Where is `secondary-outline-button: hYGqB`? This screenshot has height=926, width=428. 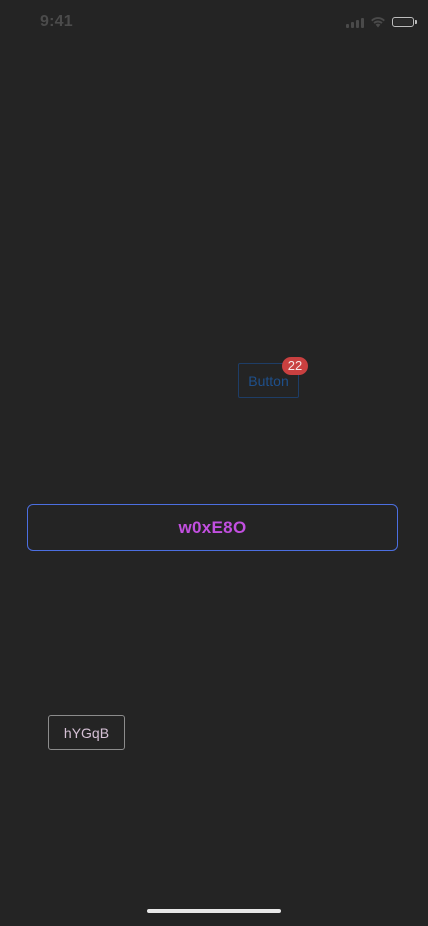
secondary-outline-button: hYGqB is located at coordinates (86, 732).